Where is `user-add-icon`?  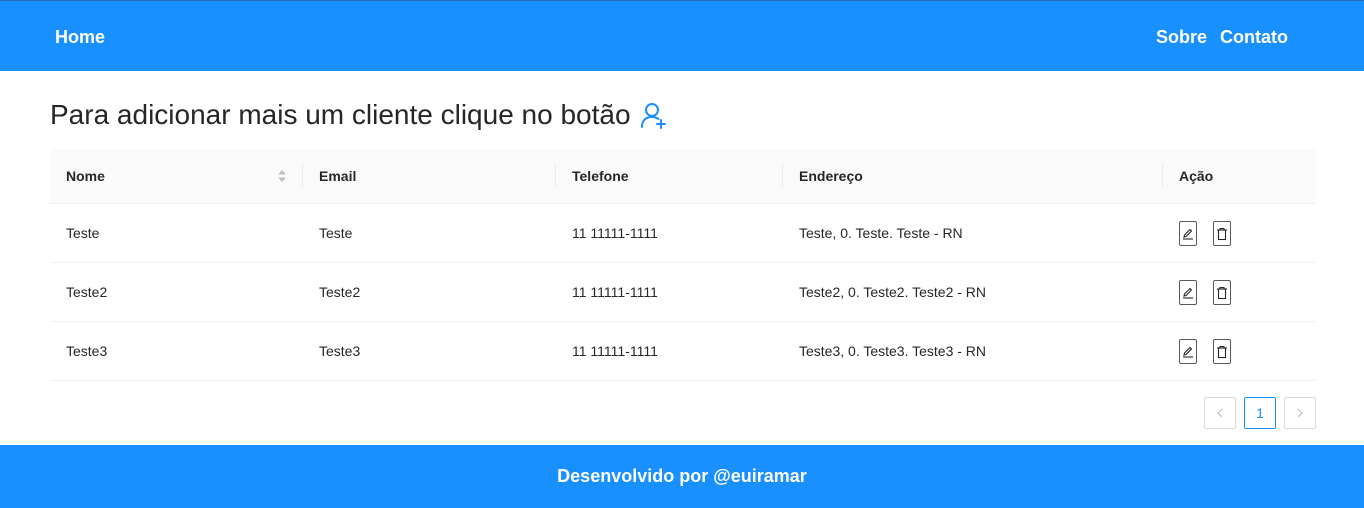
user-add-icon is located at coordinates (653, 116).